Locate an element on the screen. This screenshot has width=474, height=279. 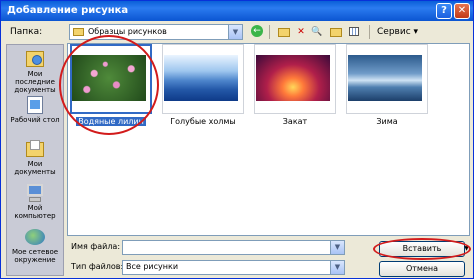
file-name: Зима is located at coordinates (387, 121).